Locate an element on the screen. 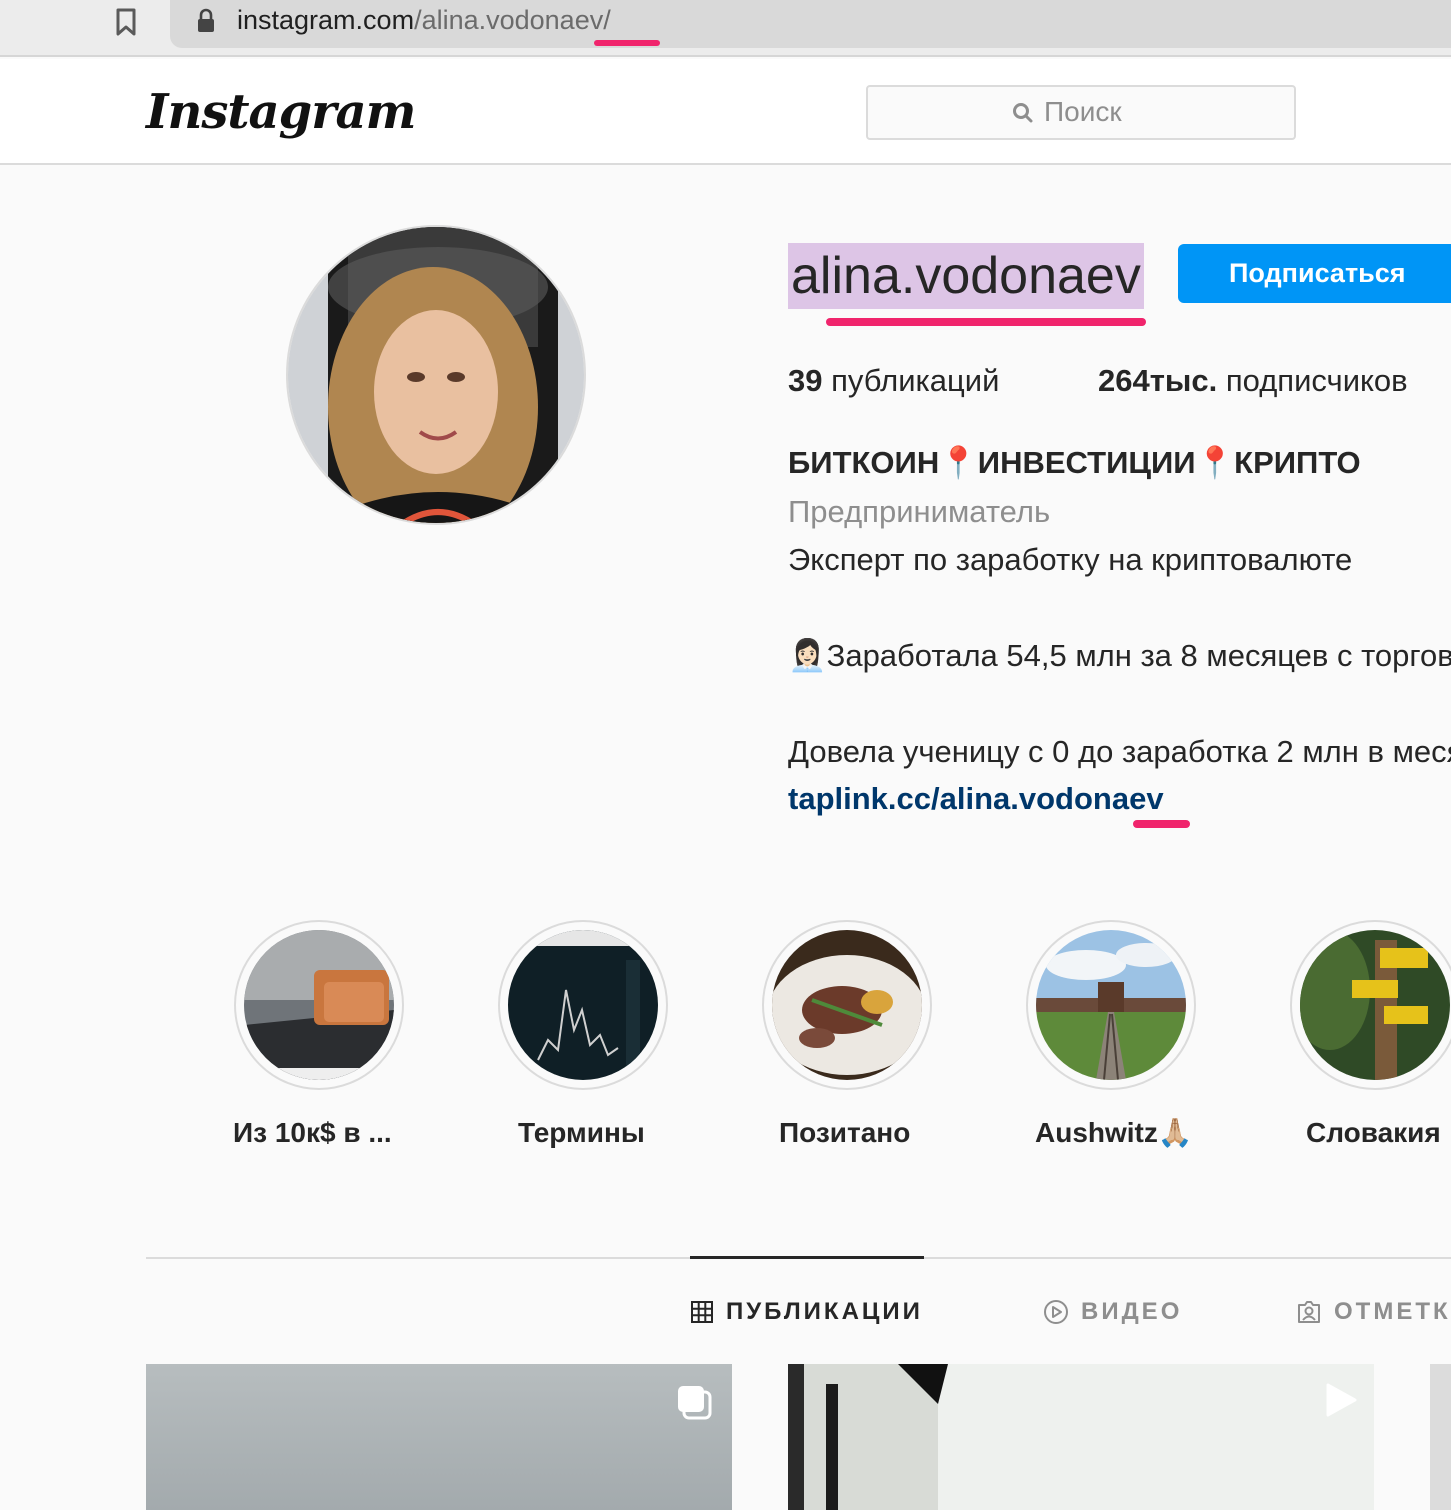  followers-label: подписчиков is located at coordinates (1316, 380).